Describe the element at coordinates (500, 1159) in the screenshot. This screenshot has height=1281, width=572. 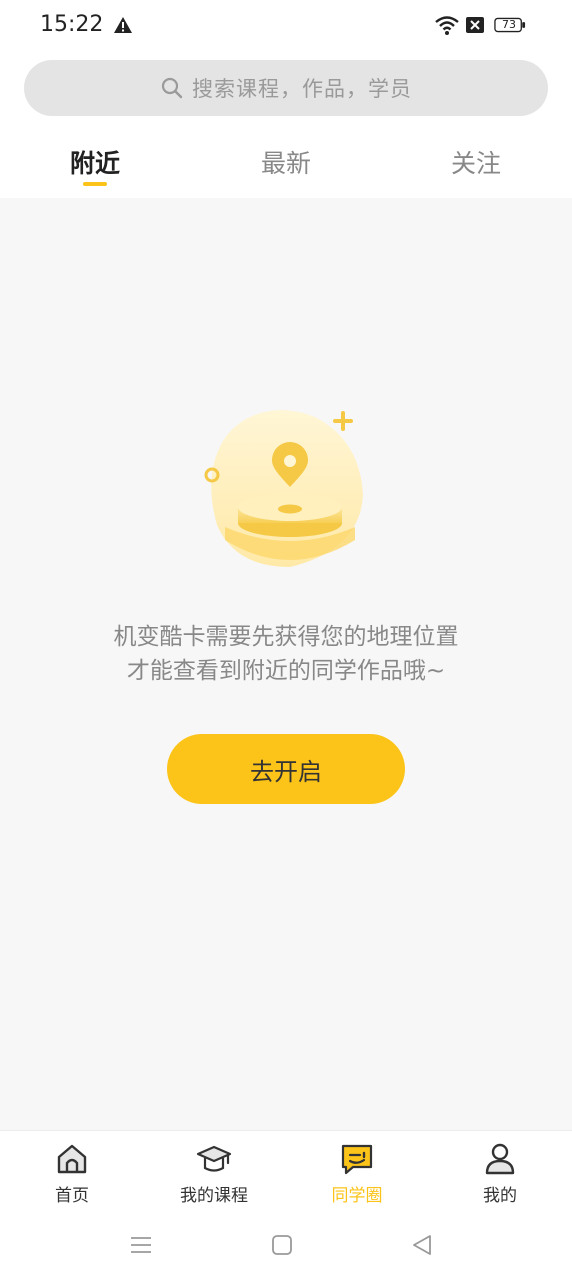
I see `user-icon` at that location.